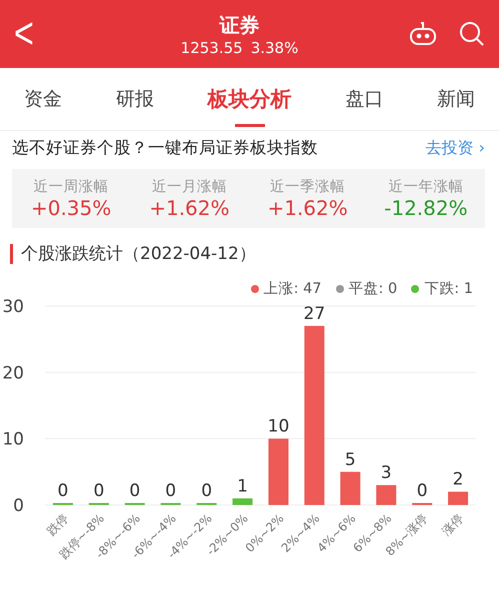 The width and height of the screenshot is (499, 594). What do you see at coordinates (189, 187) in the screenshot?
I see `stat-label: 近一月涨幅` at bounding box center [189, 187].